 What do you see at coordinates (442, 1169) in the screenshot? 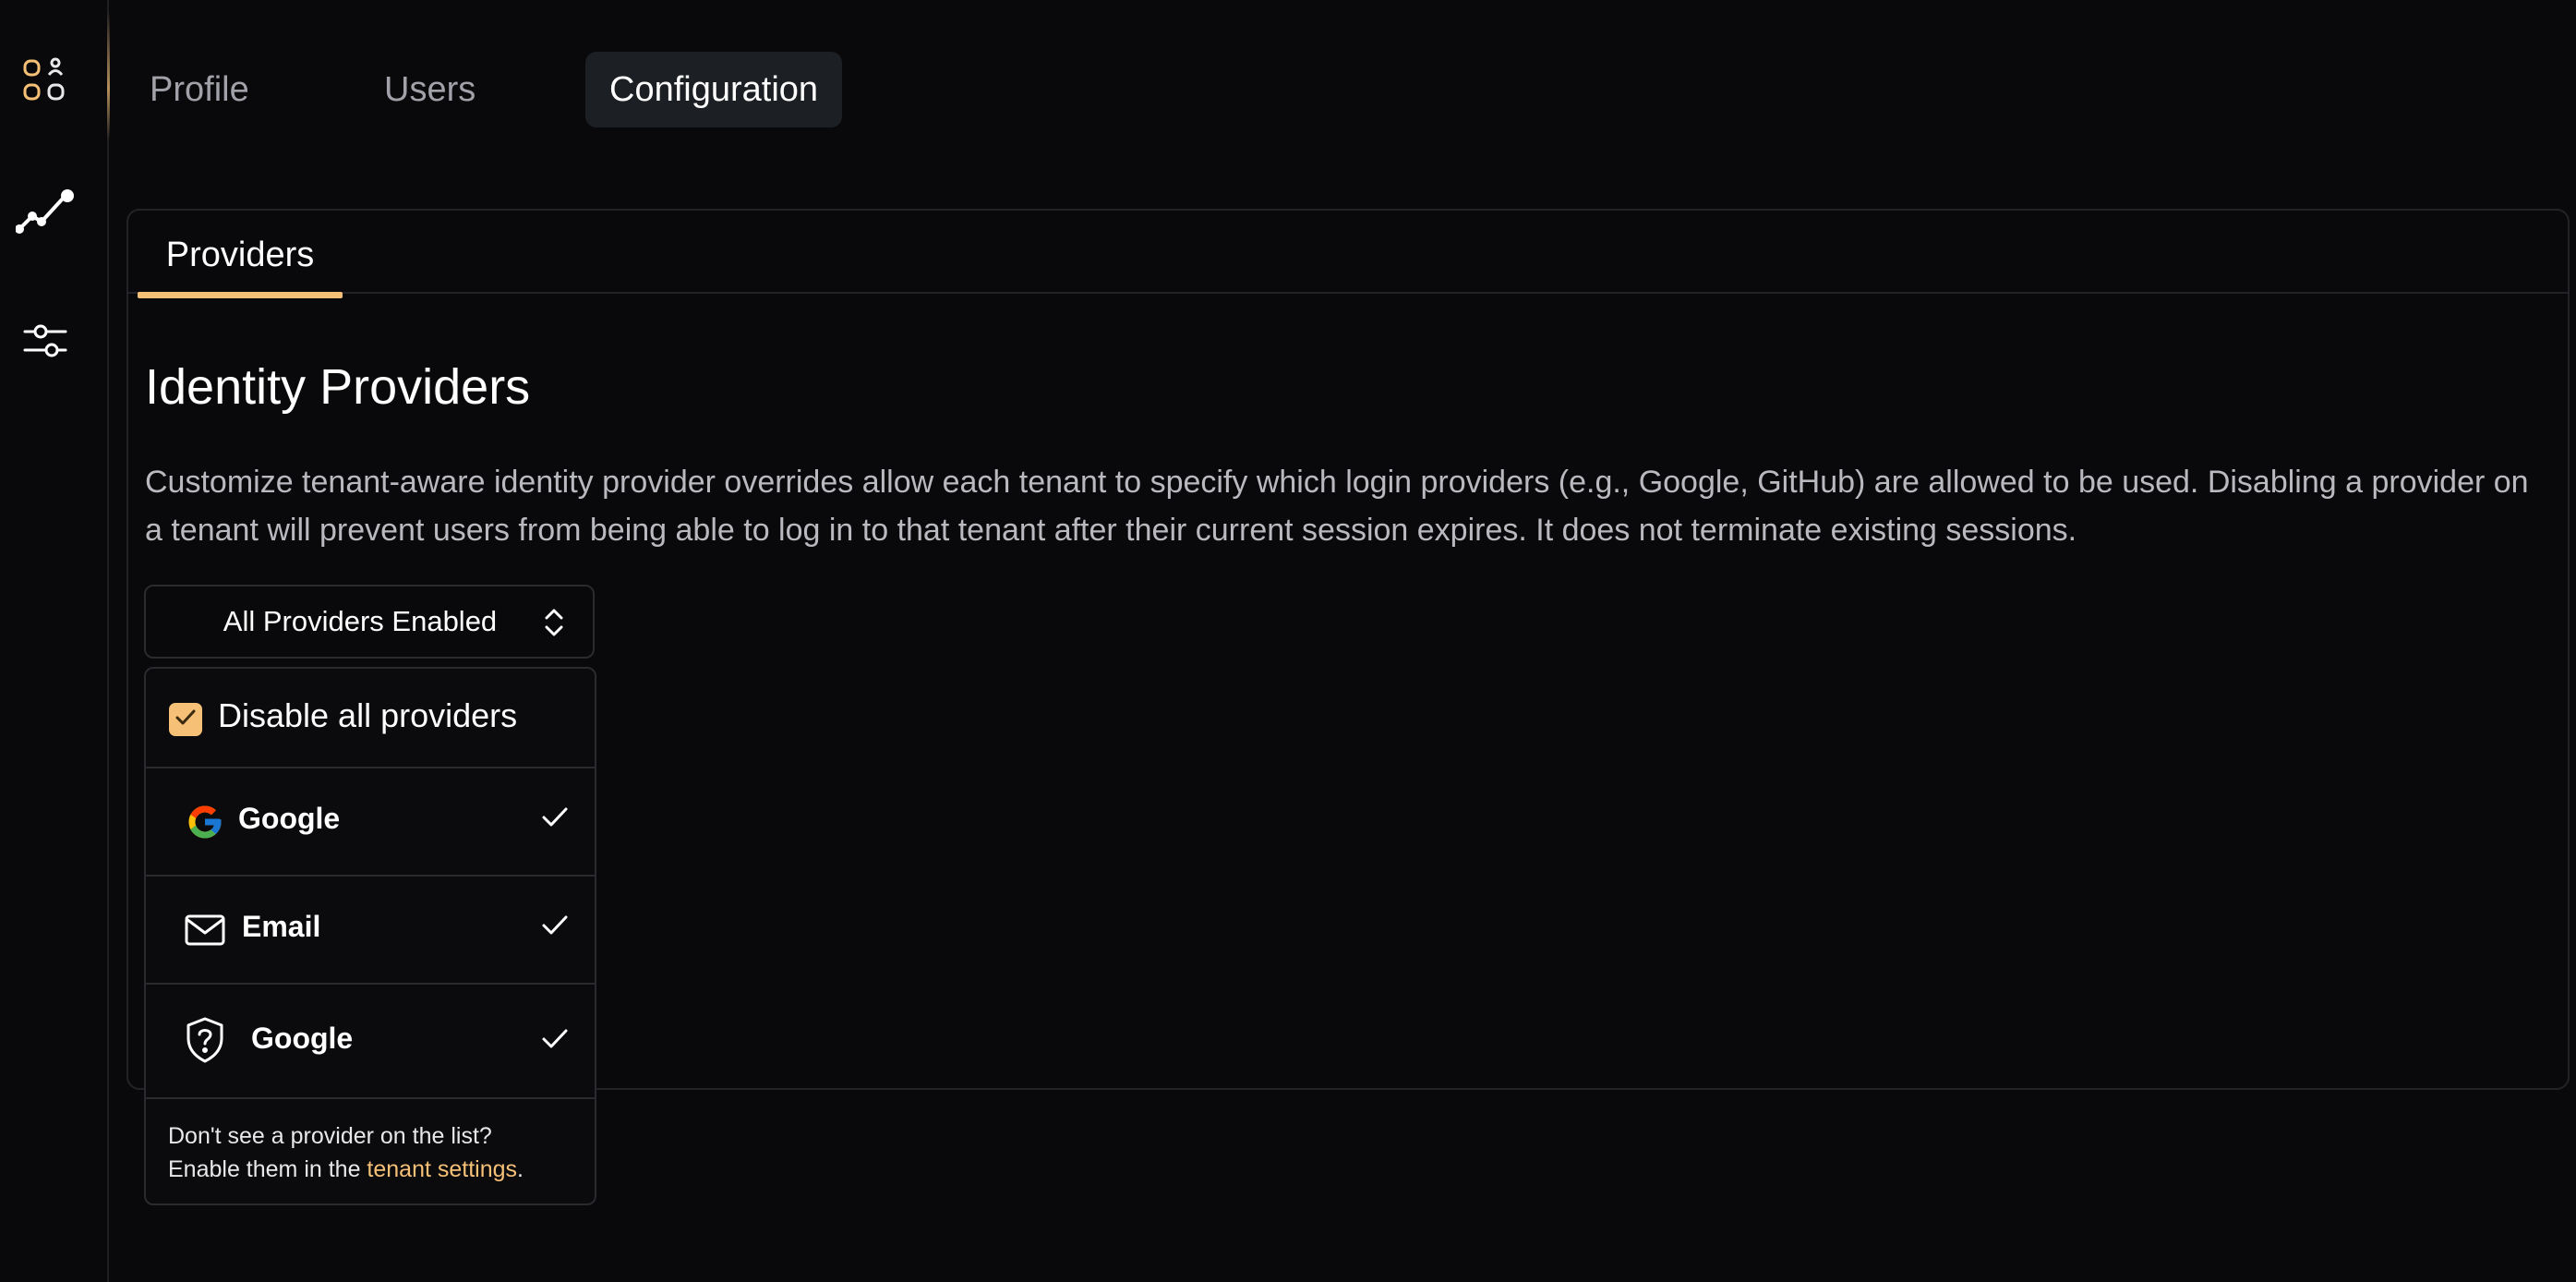
I see `tenant-settings-link: tenant settings` at bounding box center [442, 1169].